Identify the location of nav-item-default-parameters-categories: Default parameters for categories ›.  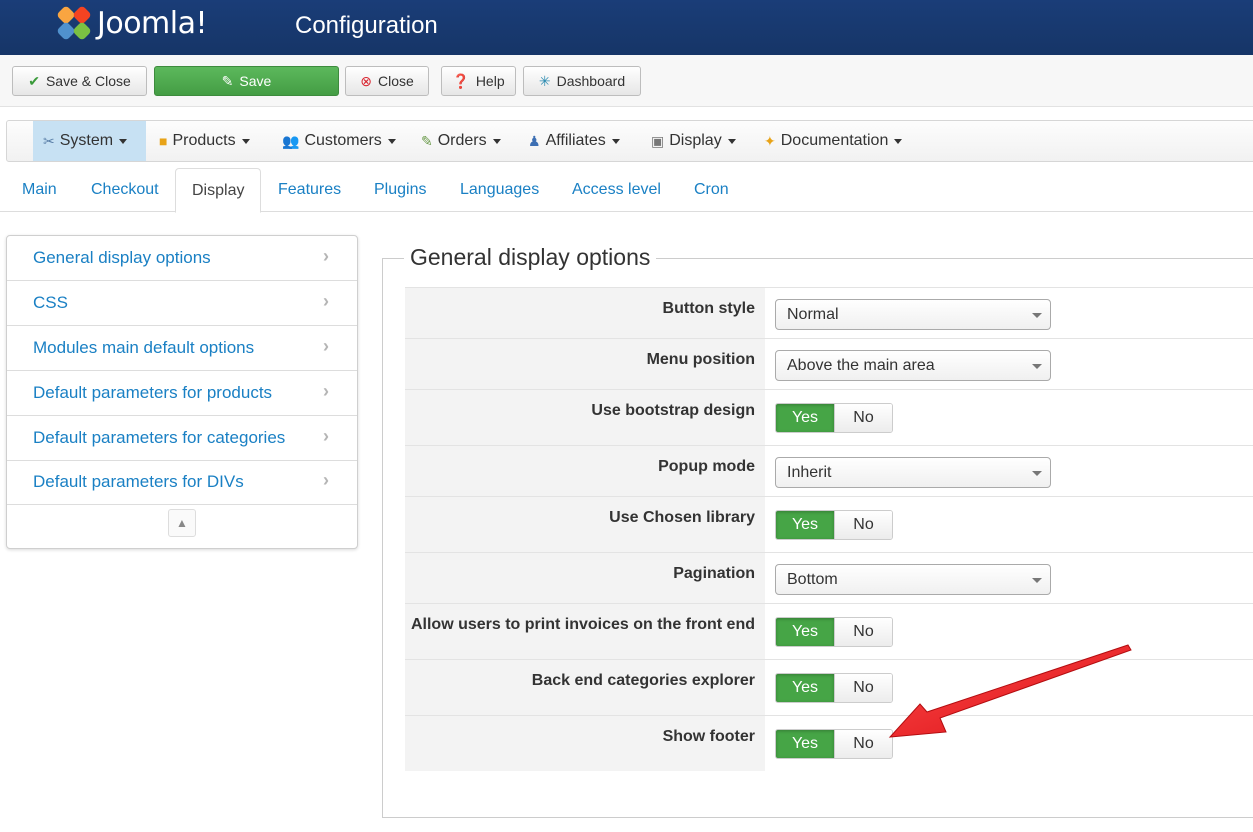
(182, 438).